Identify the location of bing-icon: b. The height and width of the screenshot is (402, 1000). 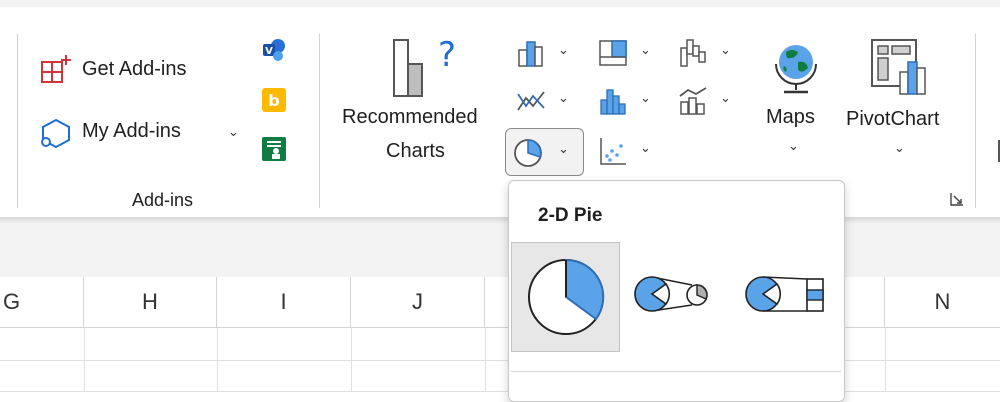
(274, 100).